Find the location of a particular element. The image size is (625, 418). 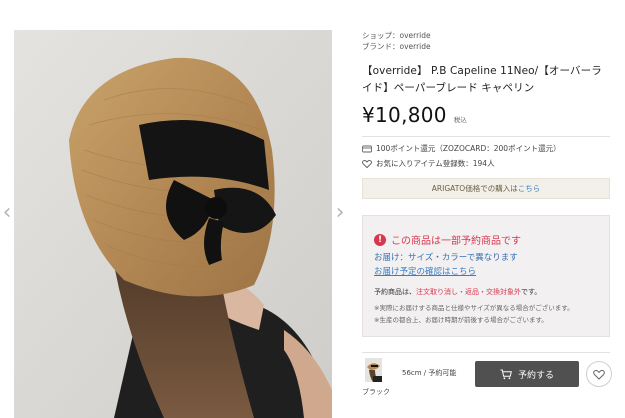

sku-size-status: 56cm / 予約可能 is located at coordinates (429, 373).